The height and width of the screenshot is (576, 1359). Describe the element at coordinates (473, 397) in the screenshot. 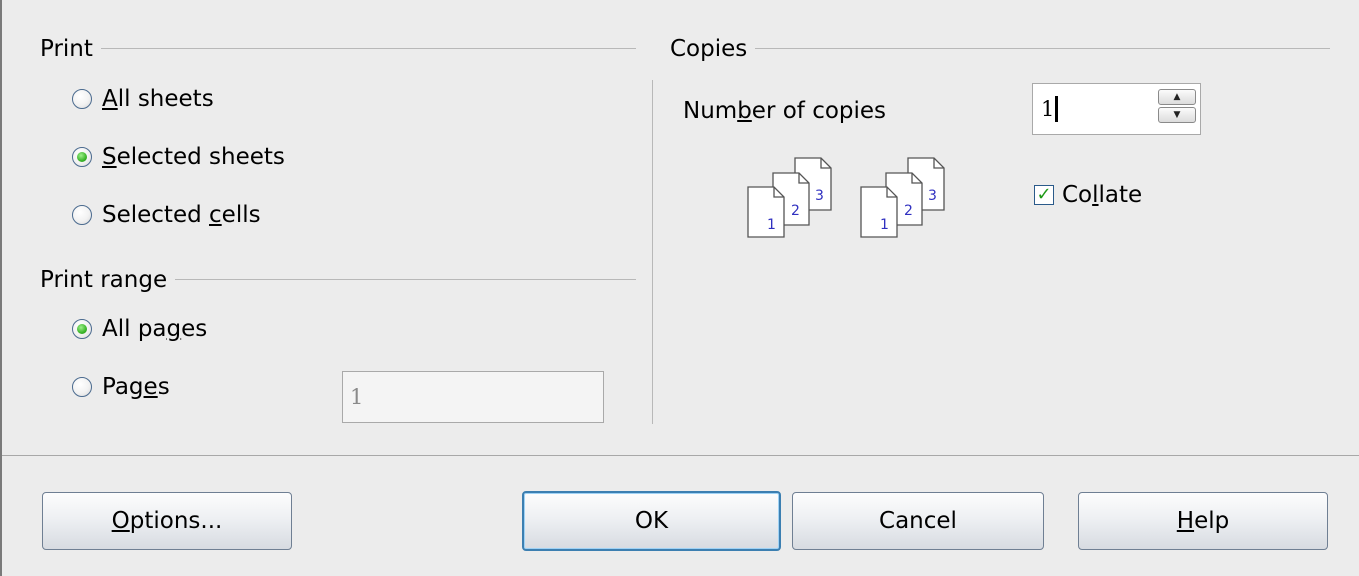

I see `pages-range-input: 1` at that location.